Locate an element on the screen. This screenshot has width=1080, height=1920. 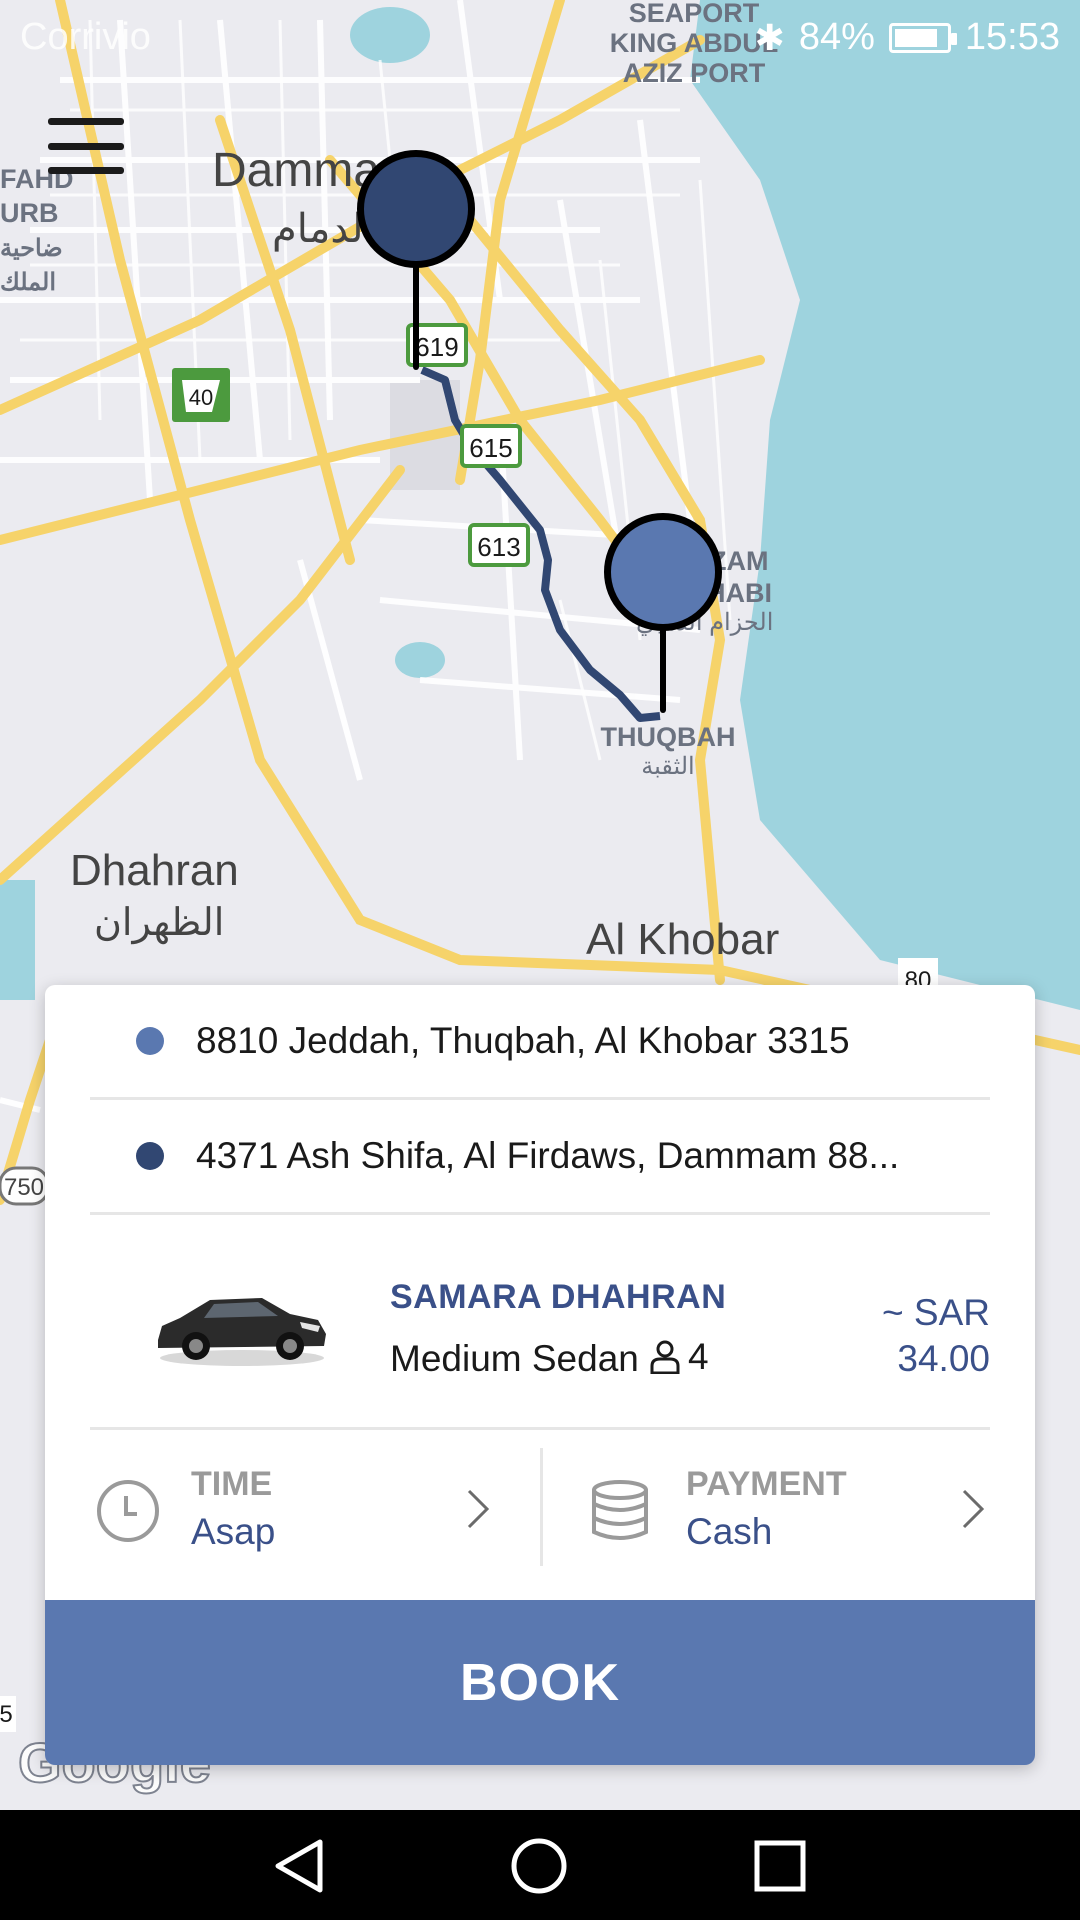
battery-percent: 84% is located at coordinates (836, 37).